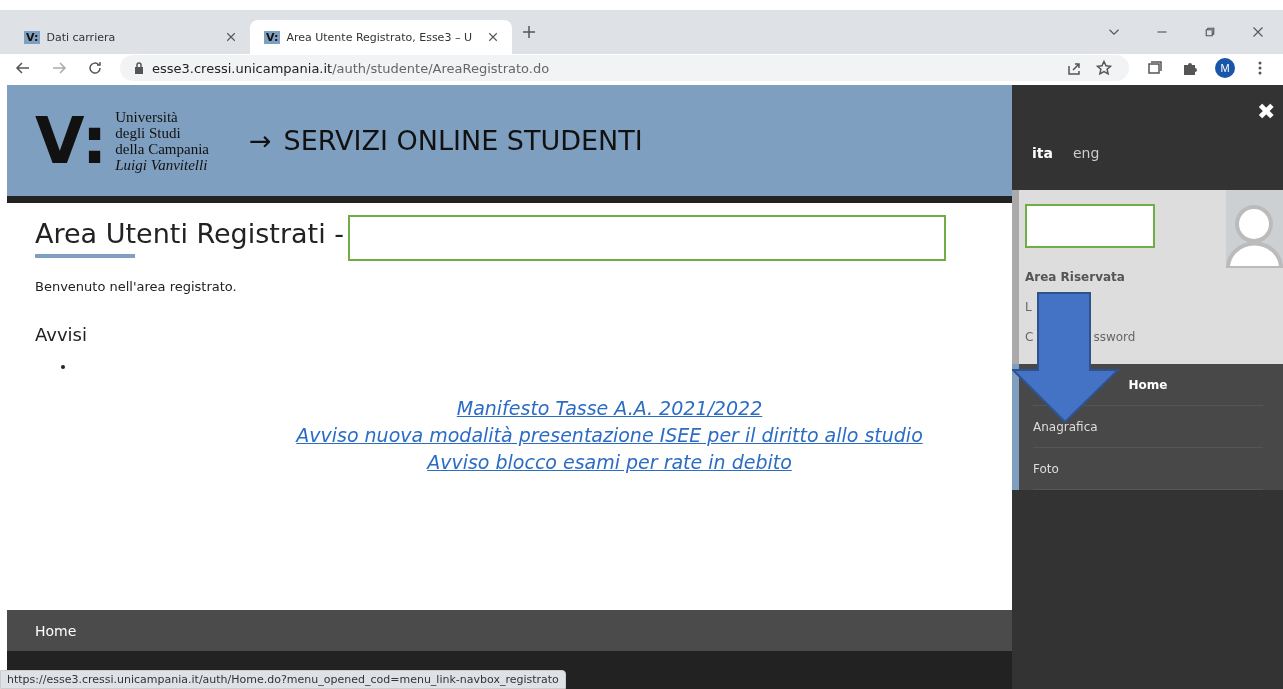 The height and width of the screenshot is (689, 1283). Describe the element at coordinates (609, 462) in the screenshot. I see `notice-link: Avviso blocco esami per rate in debito` at that location.